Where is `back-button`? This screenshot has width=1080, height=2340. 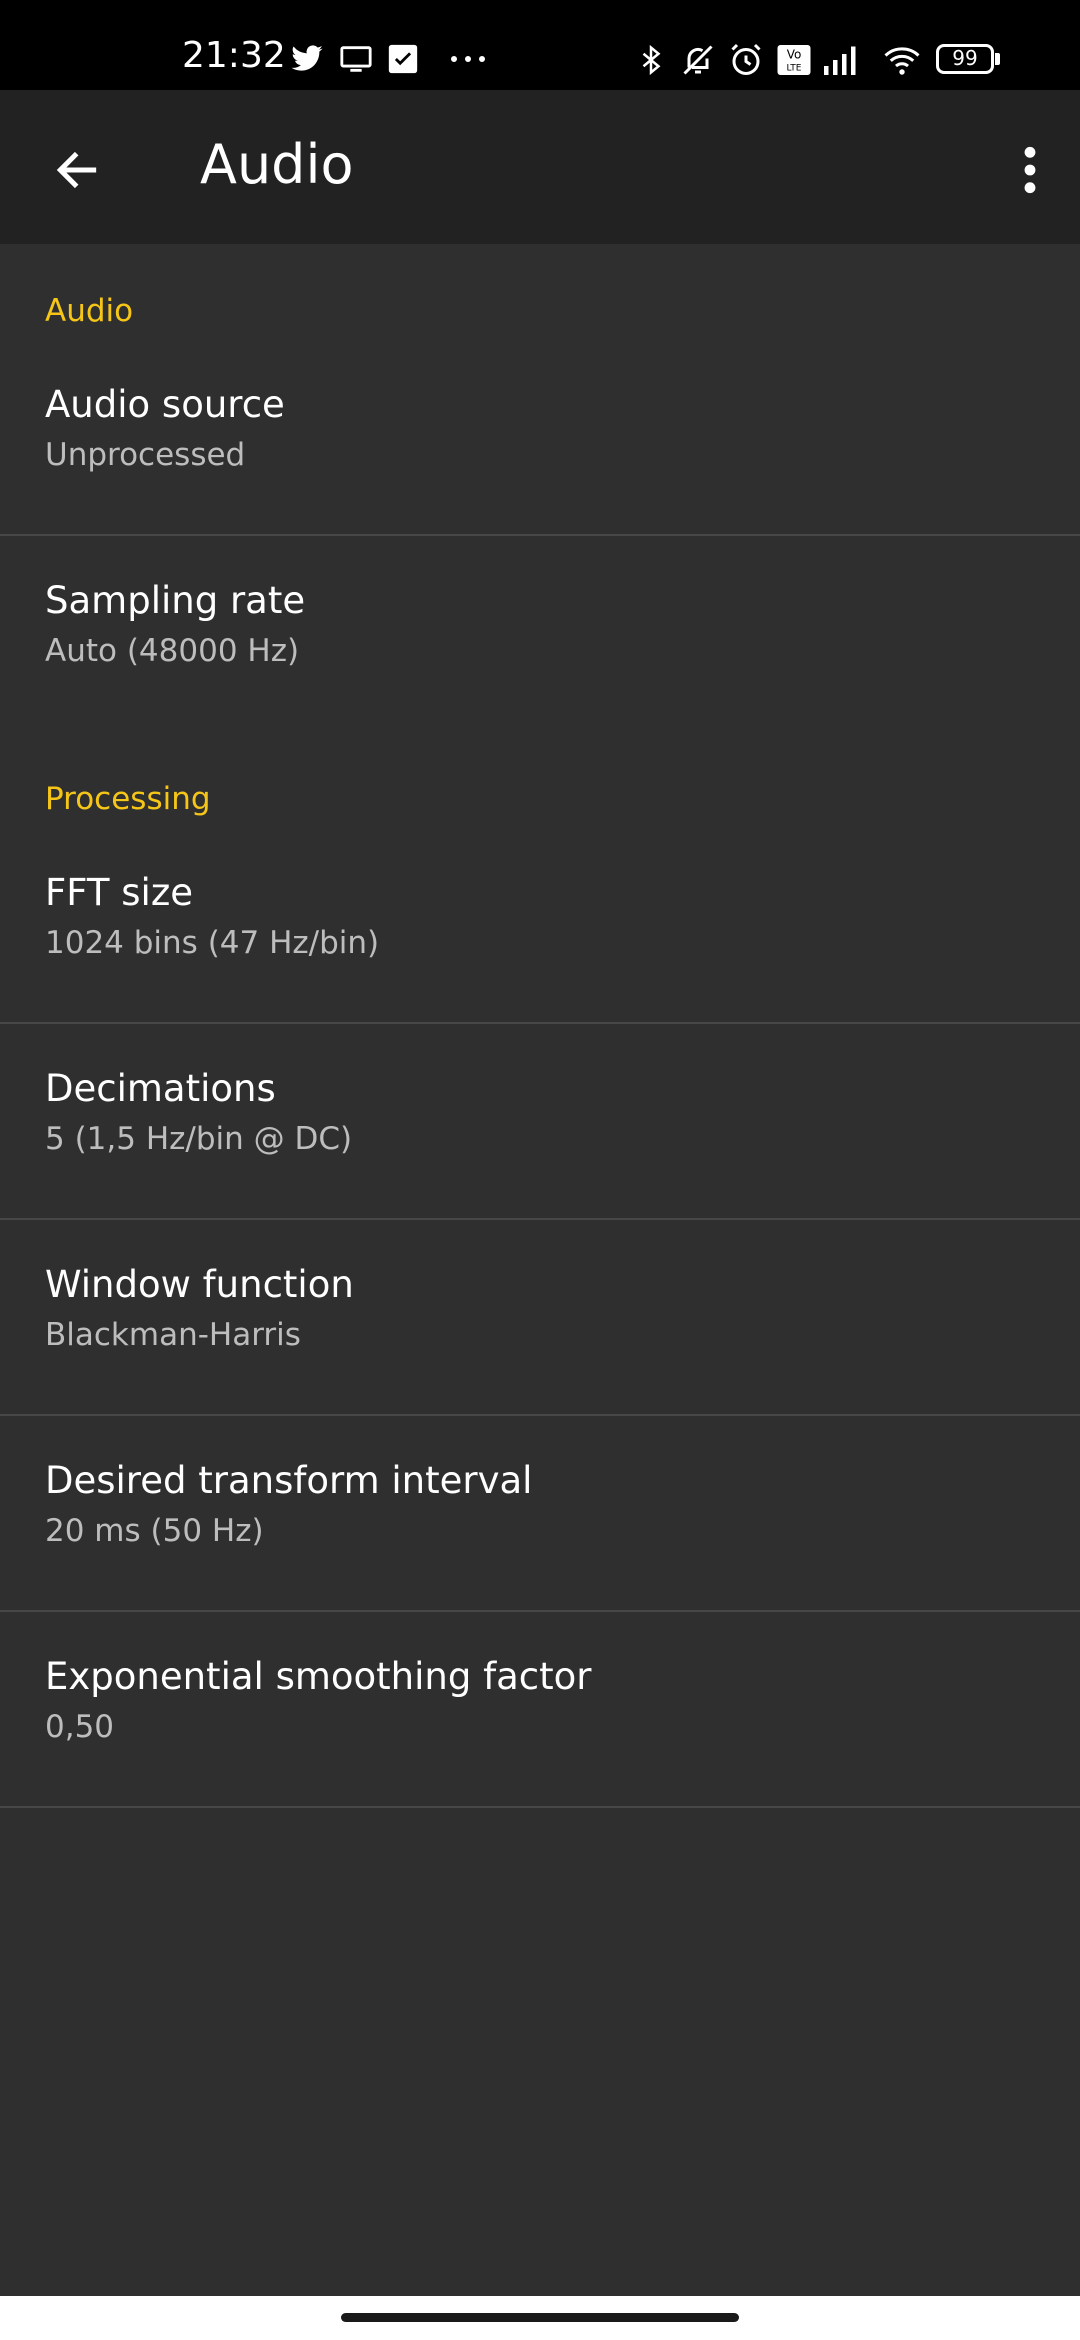 back-button is located at coordinates (77, 170).